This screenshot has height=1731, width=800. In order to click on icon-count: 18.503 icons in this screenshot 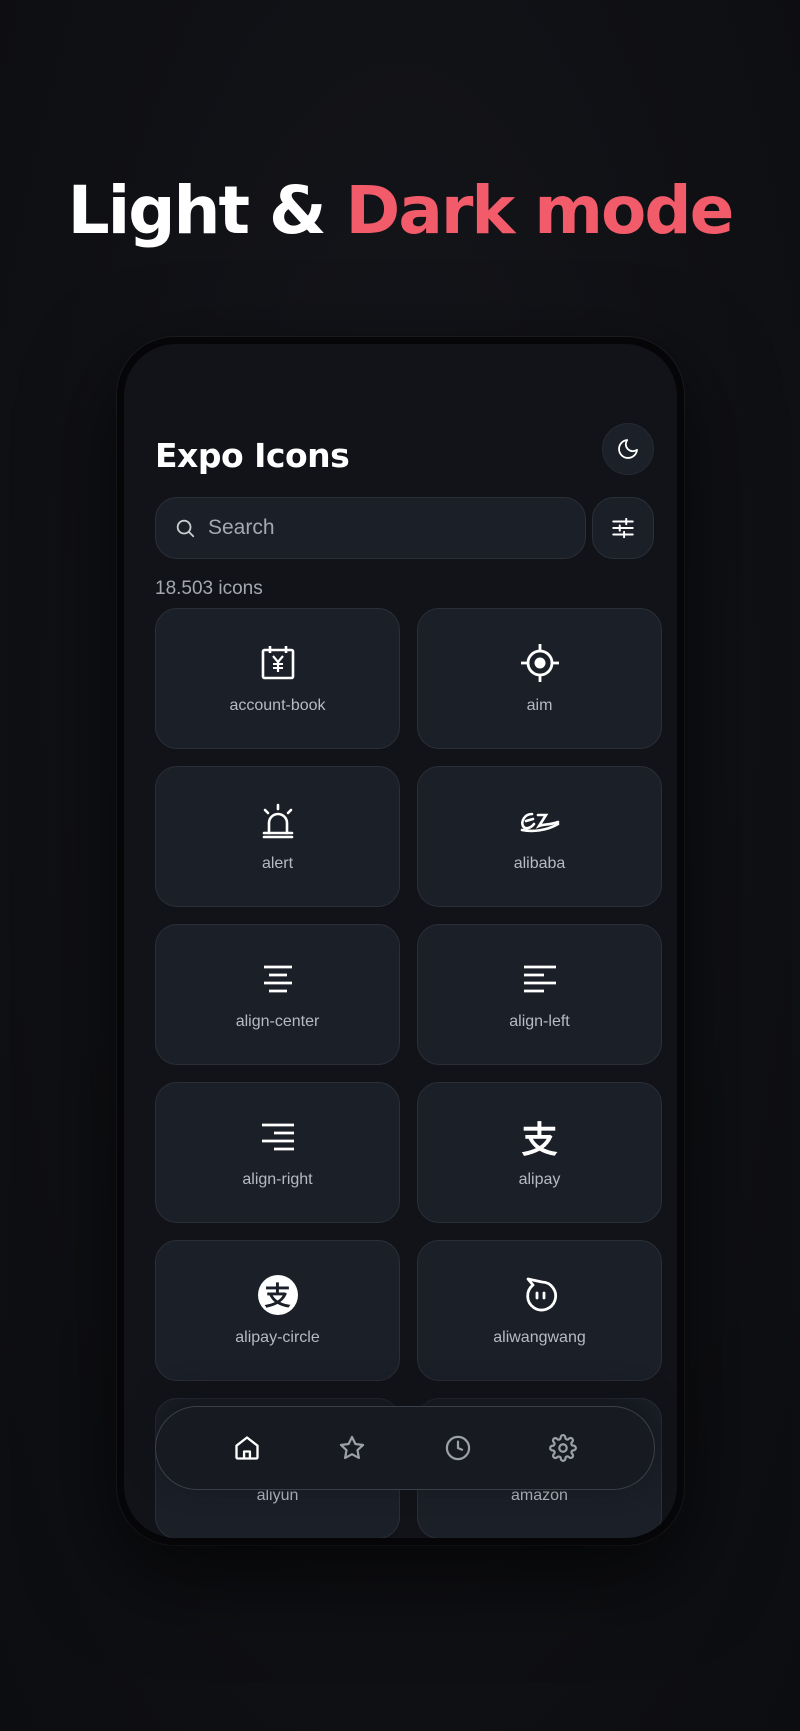, I will do `click(209, 588)`.